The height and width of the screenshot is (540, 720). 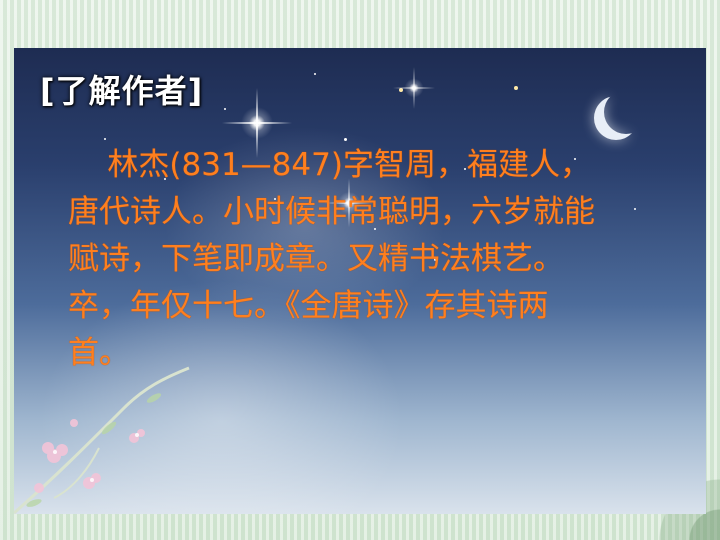 I want to click on slide-heading: [了解作者], so click(x=122, y=91).